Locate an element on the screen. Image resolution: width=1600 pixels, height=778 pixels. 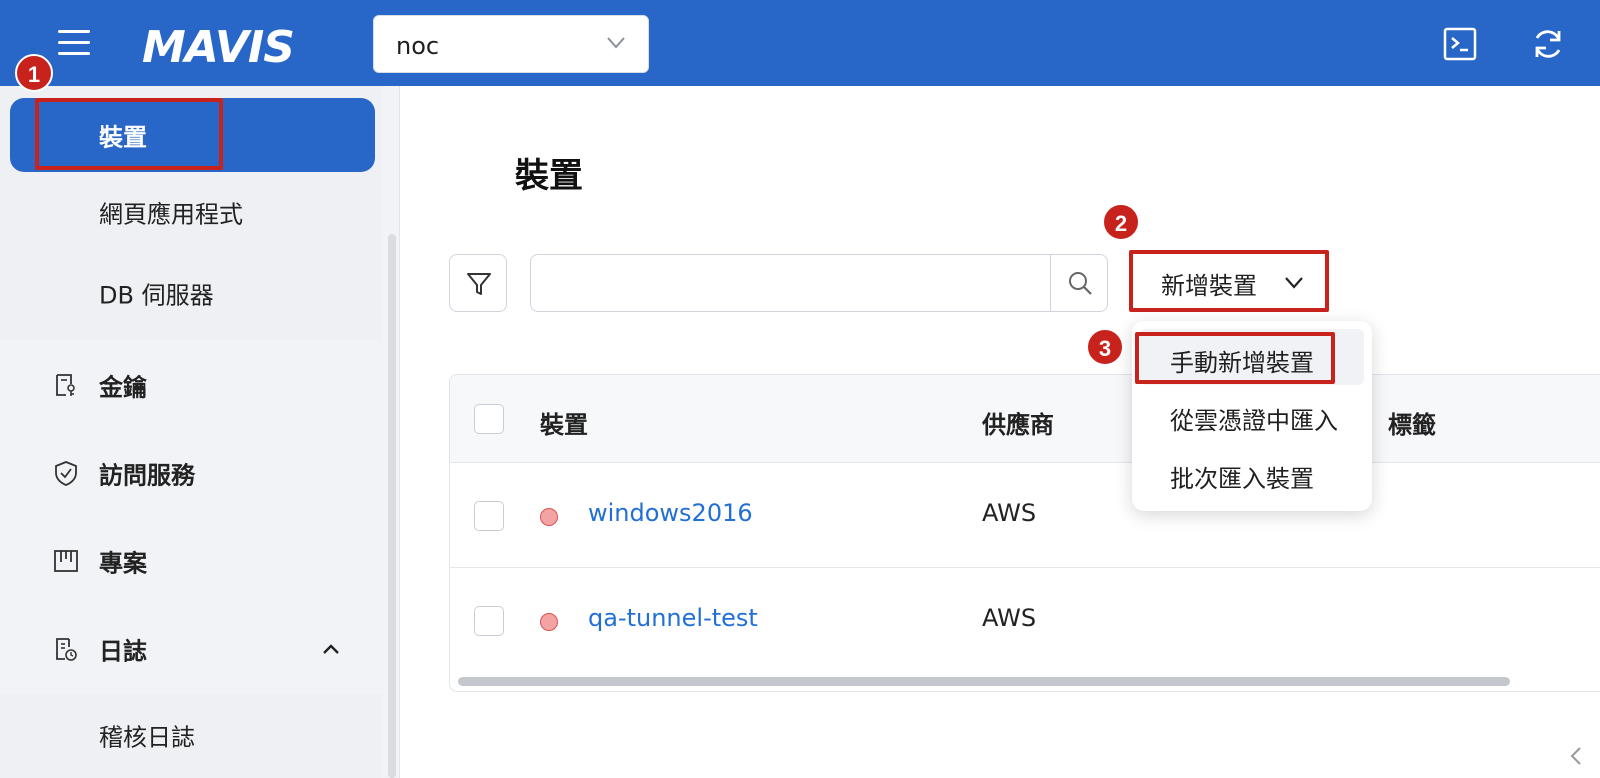
chevron-left-icon is located at coordinates (1576, 756).